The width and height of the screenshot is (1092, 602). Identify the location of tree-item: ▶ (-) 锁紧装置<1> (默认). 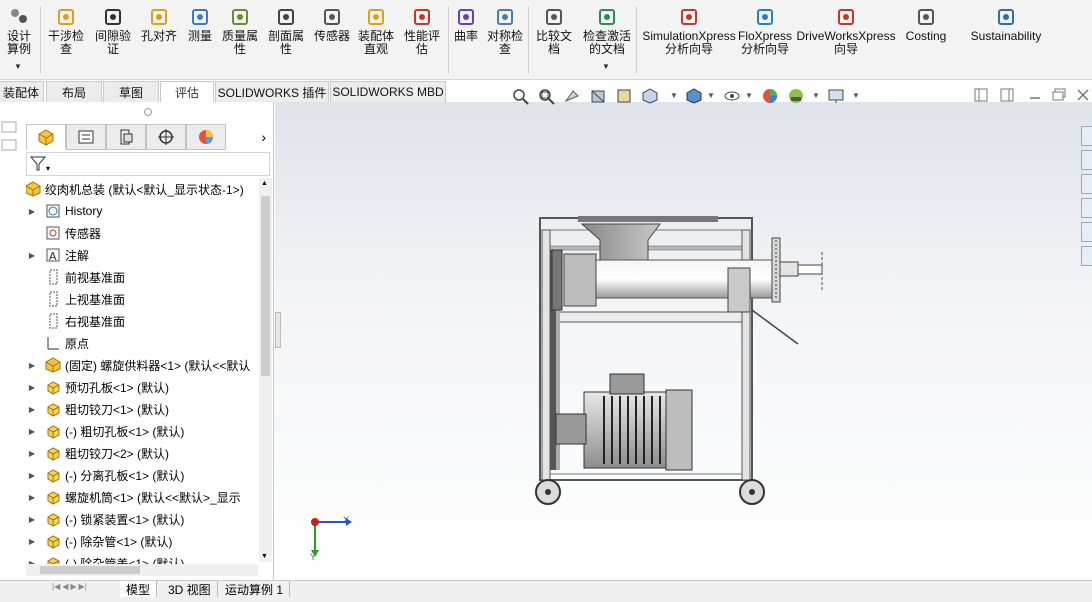
(105, 519).